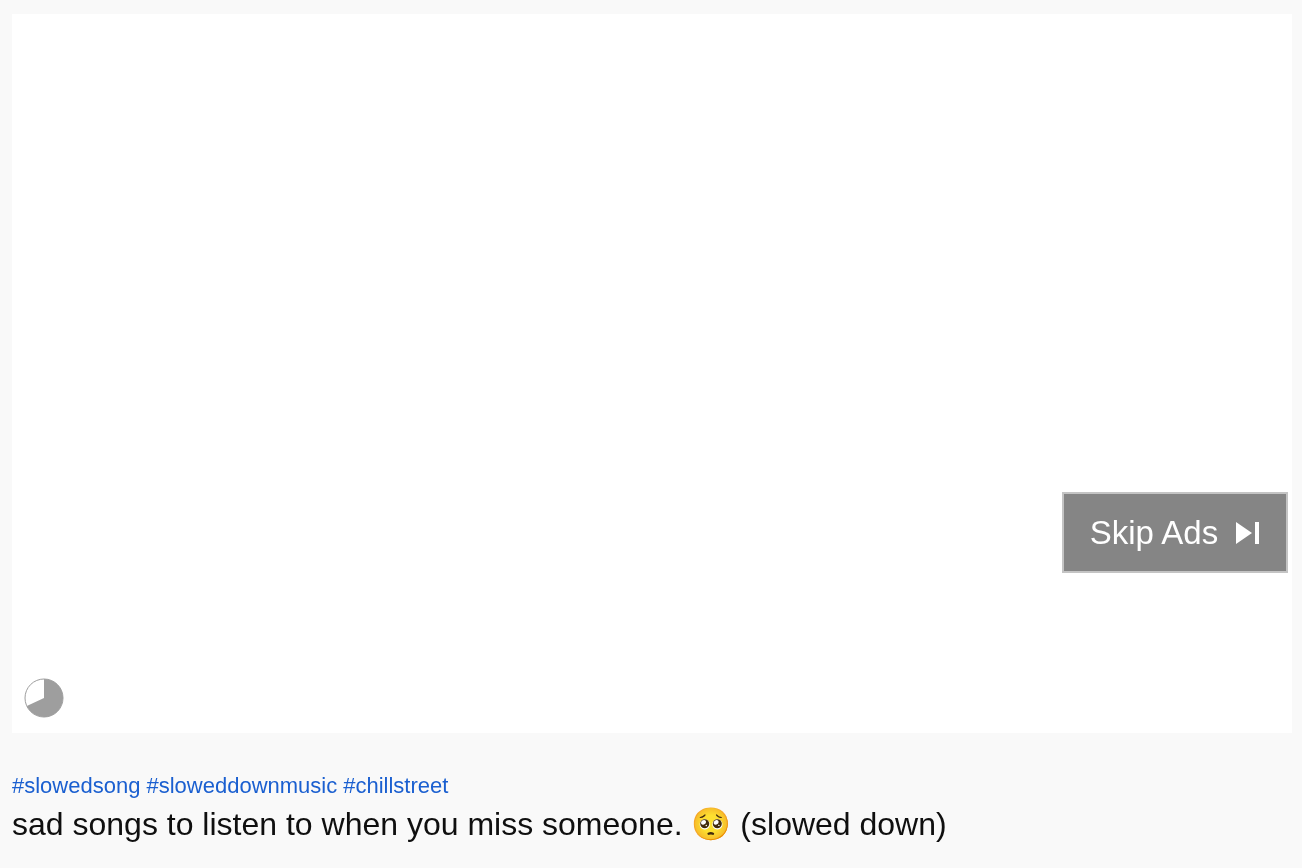 This screenshot has width=1302, height=868. I want to click on skip-ads-button: Skip Ads, so click(1175, 532).